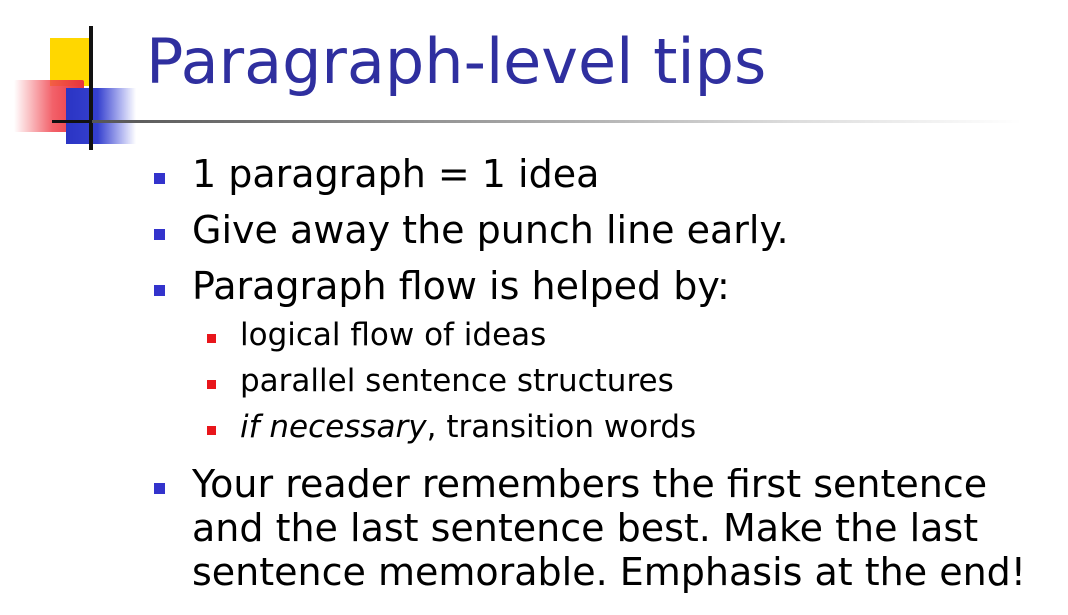  I want to click on sub-bullet-text: logical flow of ideas, so click(393, 335).